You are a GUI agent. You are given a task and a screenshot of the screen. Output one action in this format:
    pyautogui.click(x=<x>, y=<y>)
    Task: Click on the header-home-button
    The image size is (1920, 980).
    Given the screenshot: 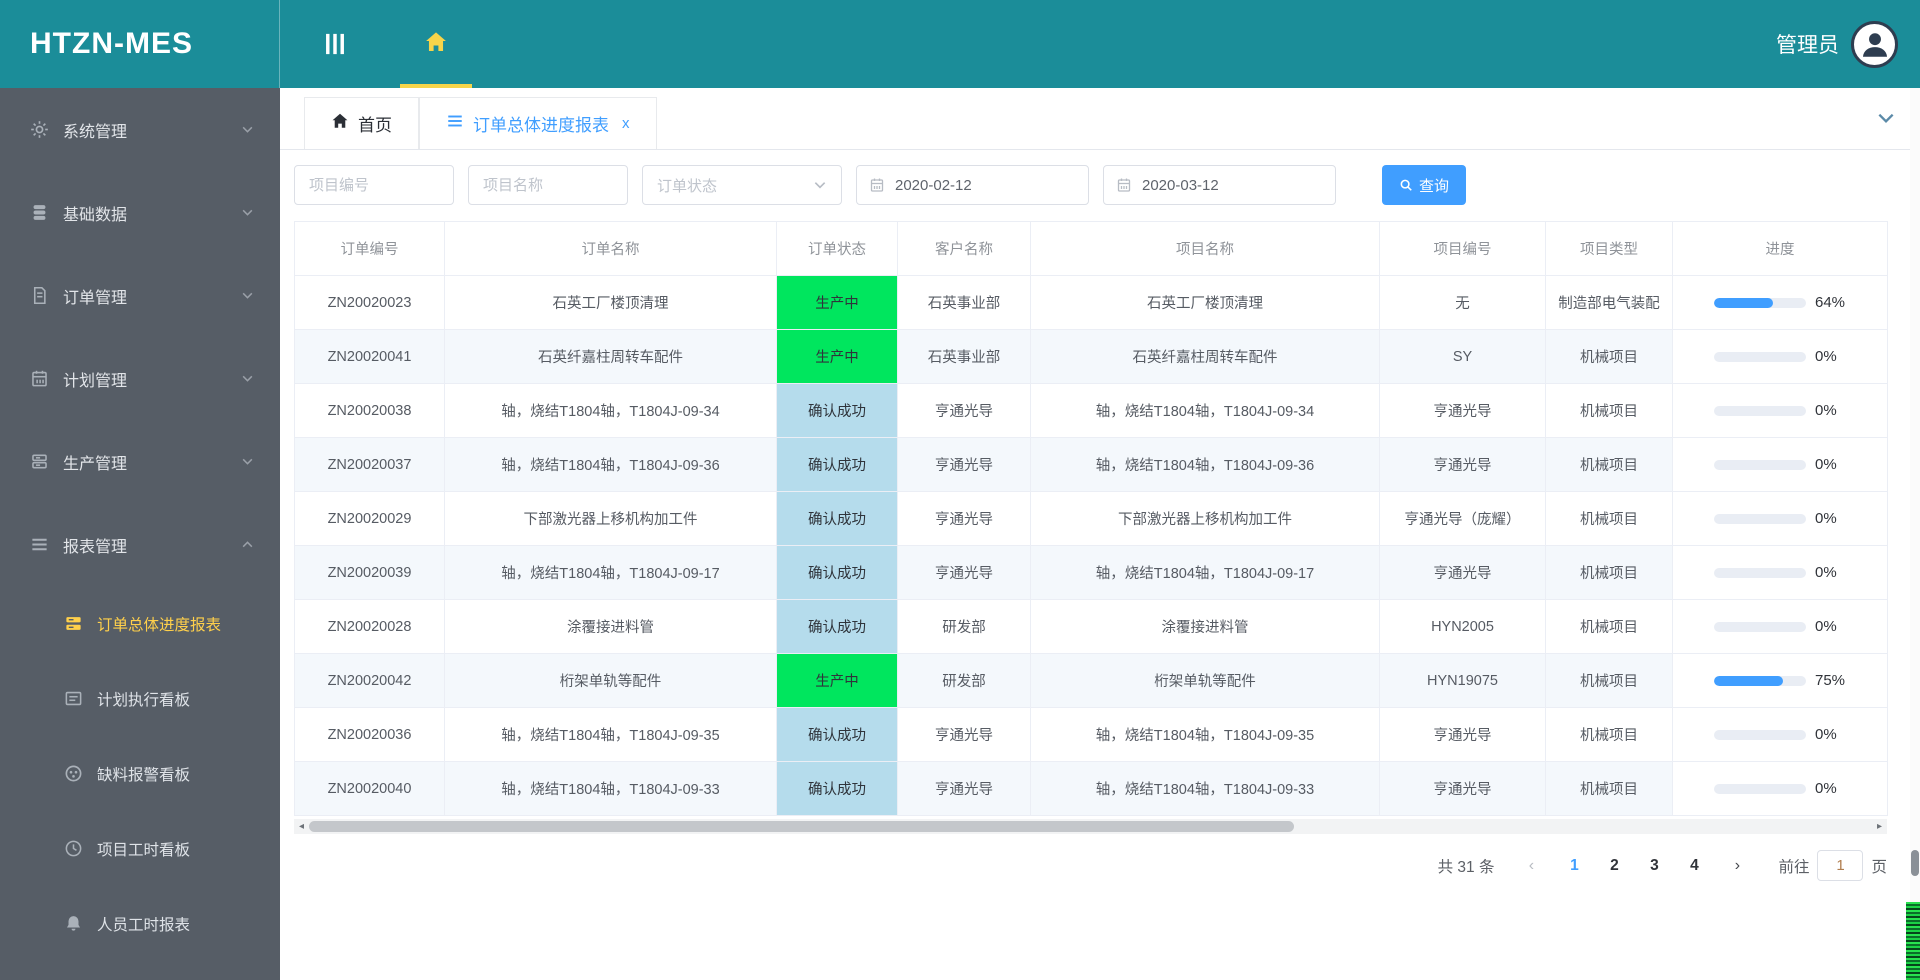 What is the action you would take?
    pyautogui.click(x=436, y=44)
    